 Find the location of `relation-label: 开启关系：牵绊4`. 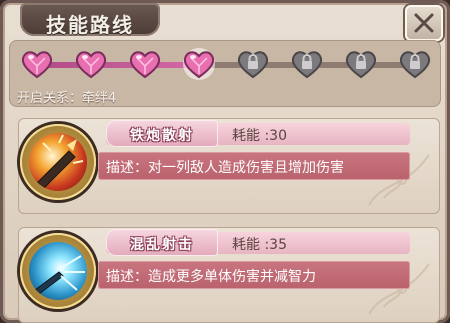

relation-label: 开启关系：牵绊4 is located at coordinates (67, 98).